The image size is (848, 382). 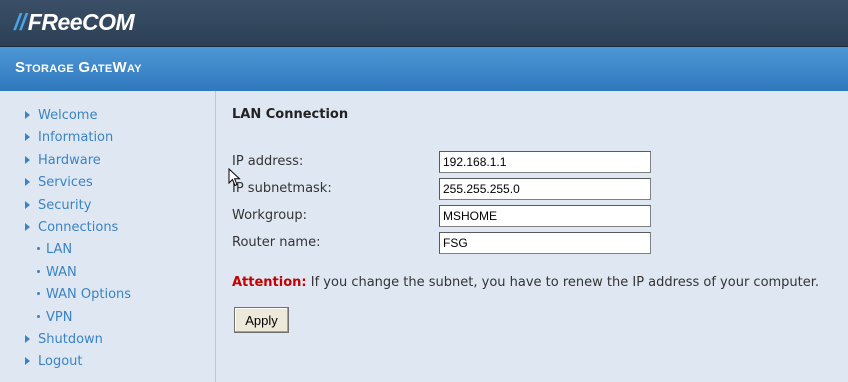 What do you see at coordinates (68, 115) in the screenshot?
I see `sidebar-item-label: Welcome` at bounding box center [68, 115].